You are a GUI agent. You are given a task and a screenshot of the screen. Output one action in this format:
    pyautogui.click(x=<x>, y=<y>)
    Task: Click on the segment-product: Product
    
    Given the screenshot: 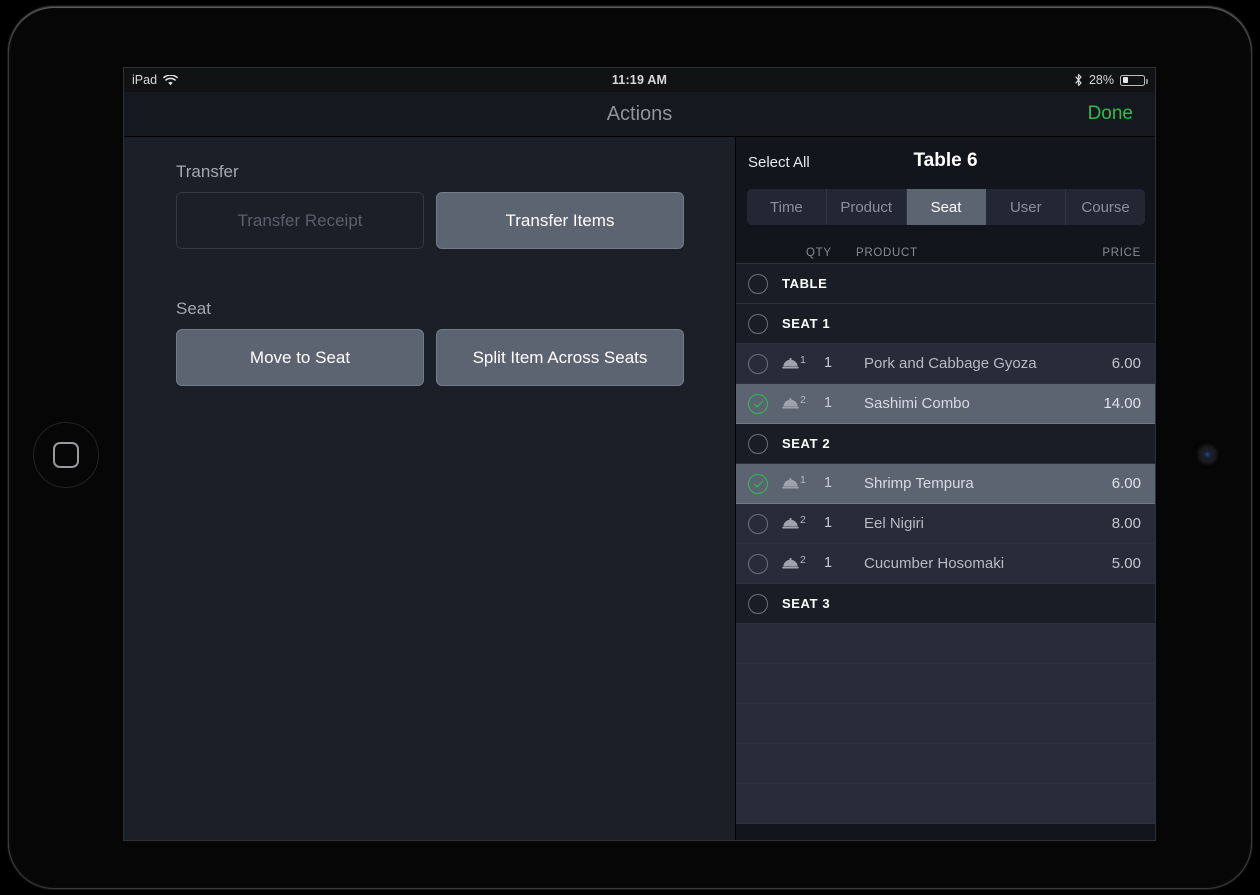 What is the action you would take?
    pyautogui.click(x=867, y=207)
    